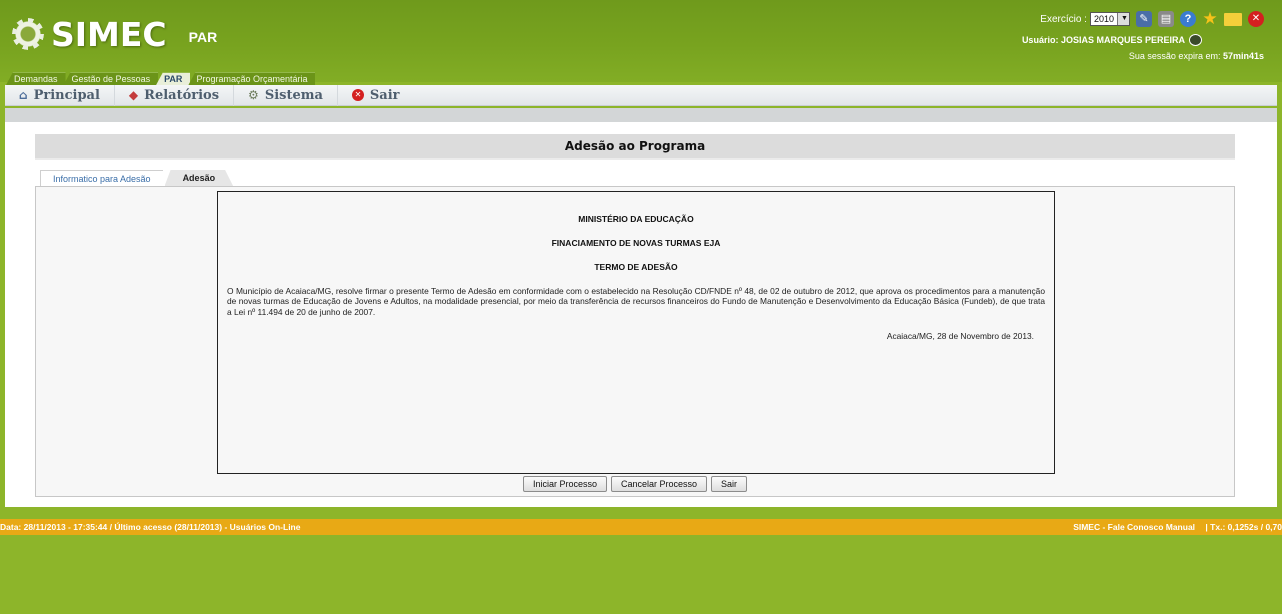 Image resolution: width=1282 pixels, height=614 pixels. I want to click on edit-icon: ✎, so click(1144, 19).